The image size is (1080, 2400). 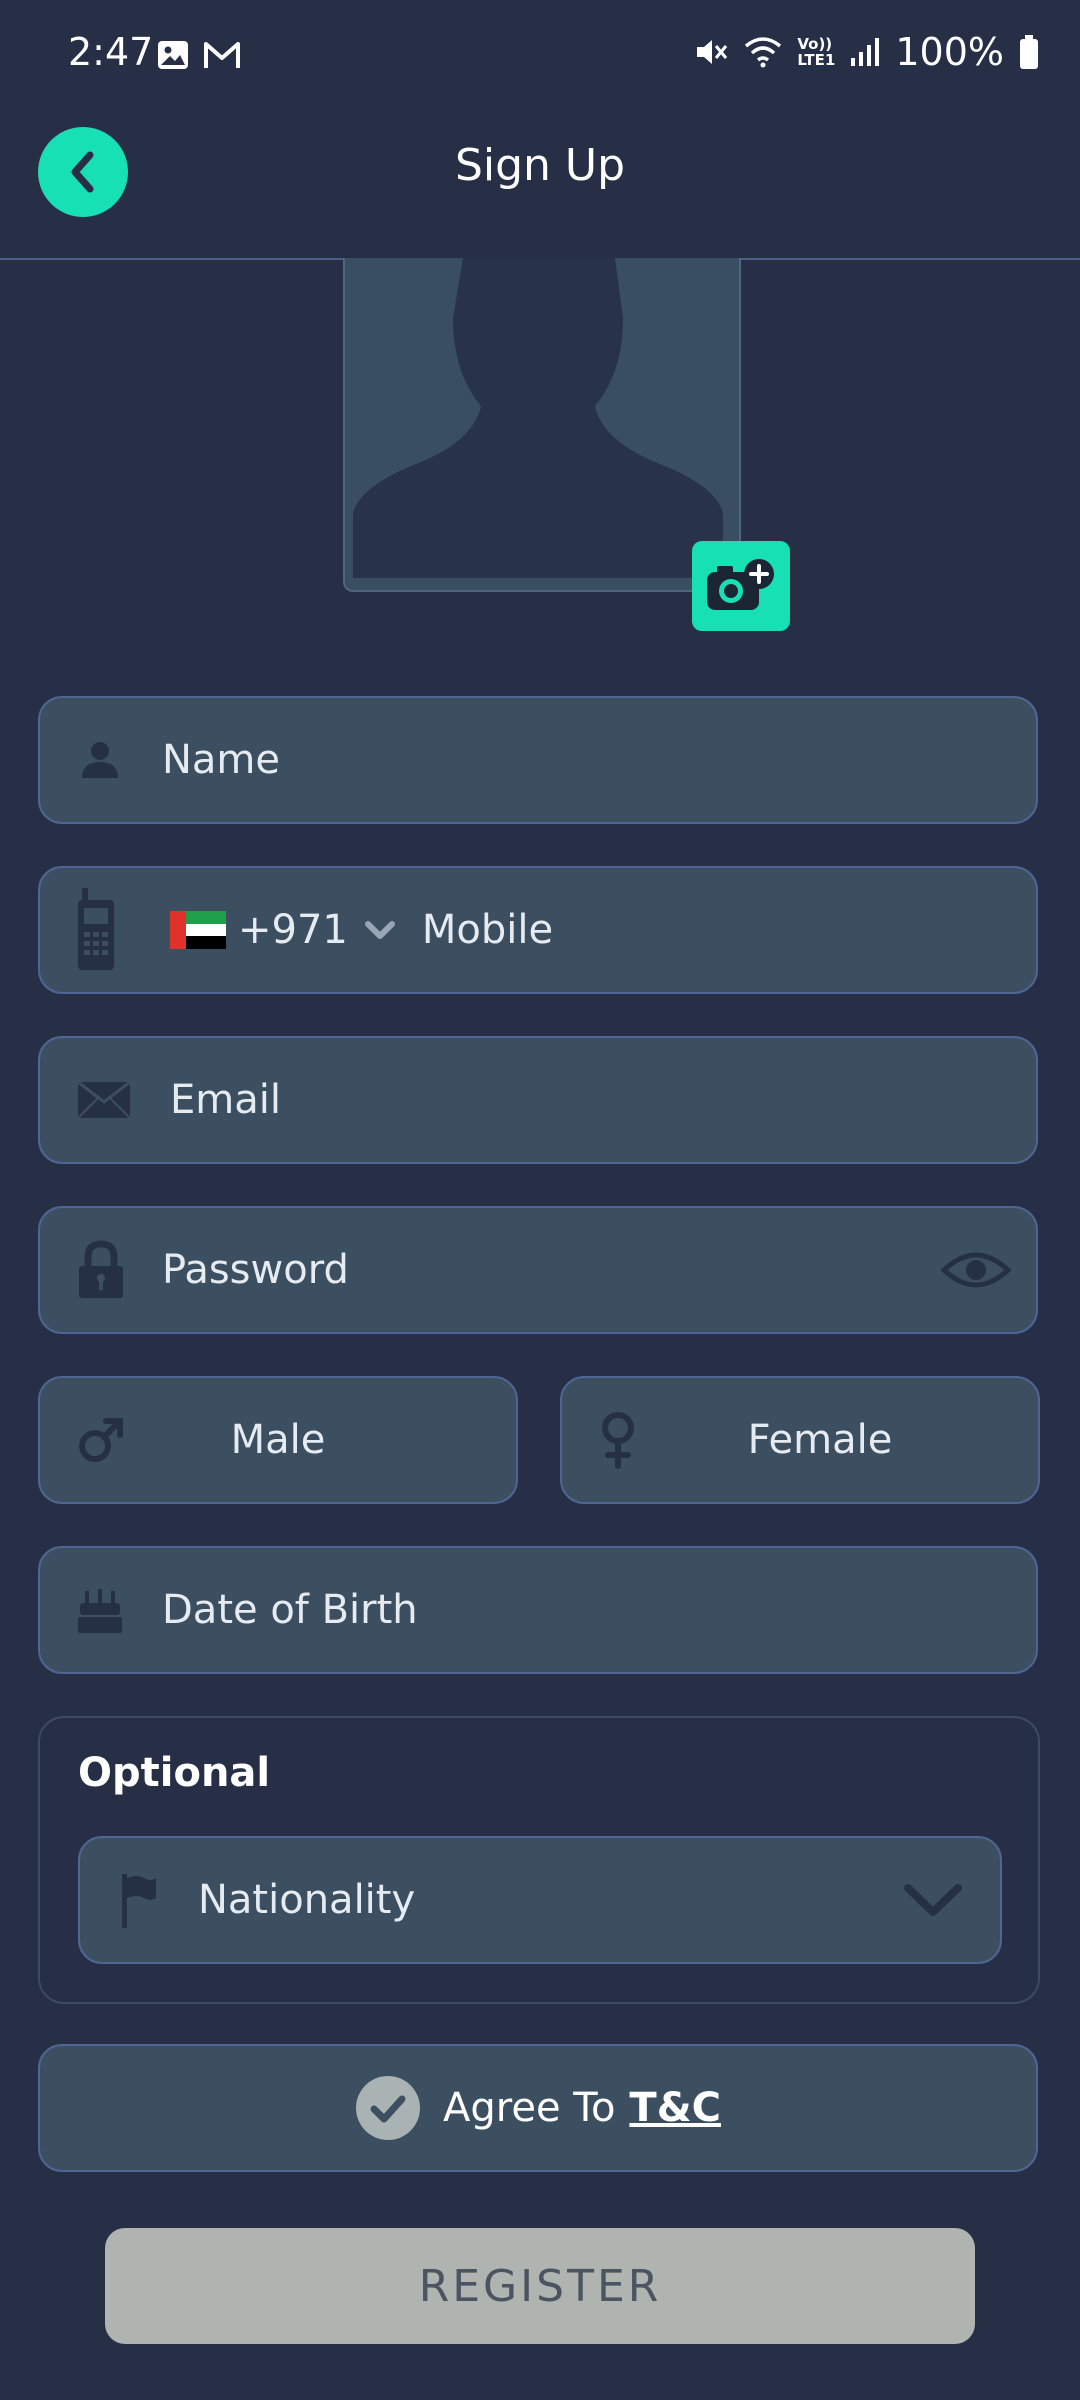 I want to click on nationality-chevron-icon, so click(x=933, y=1900).